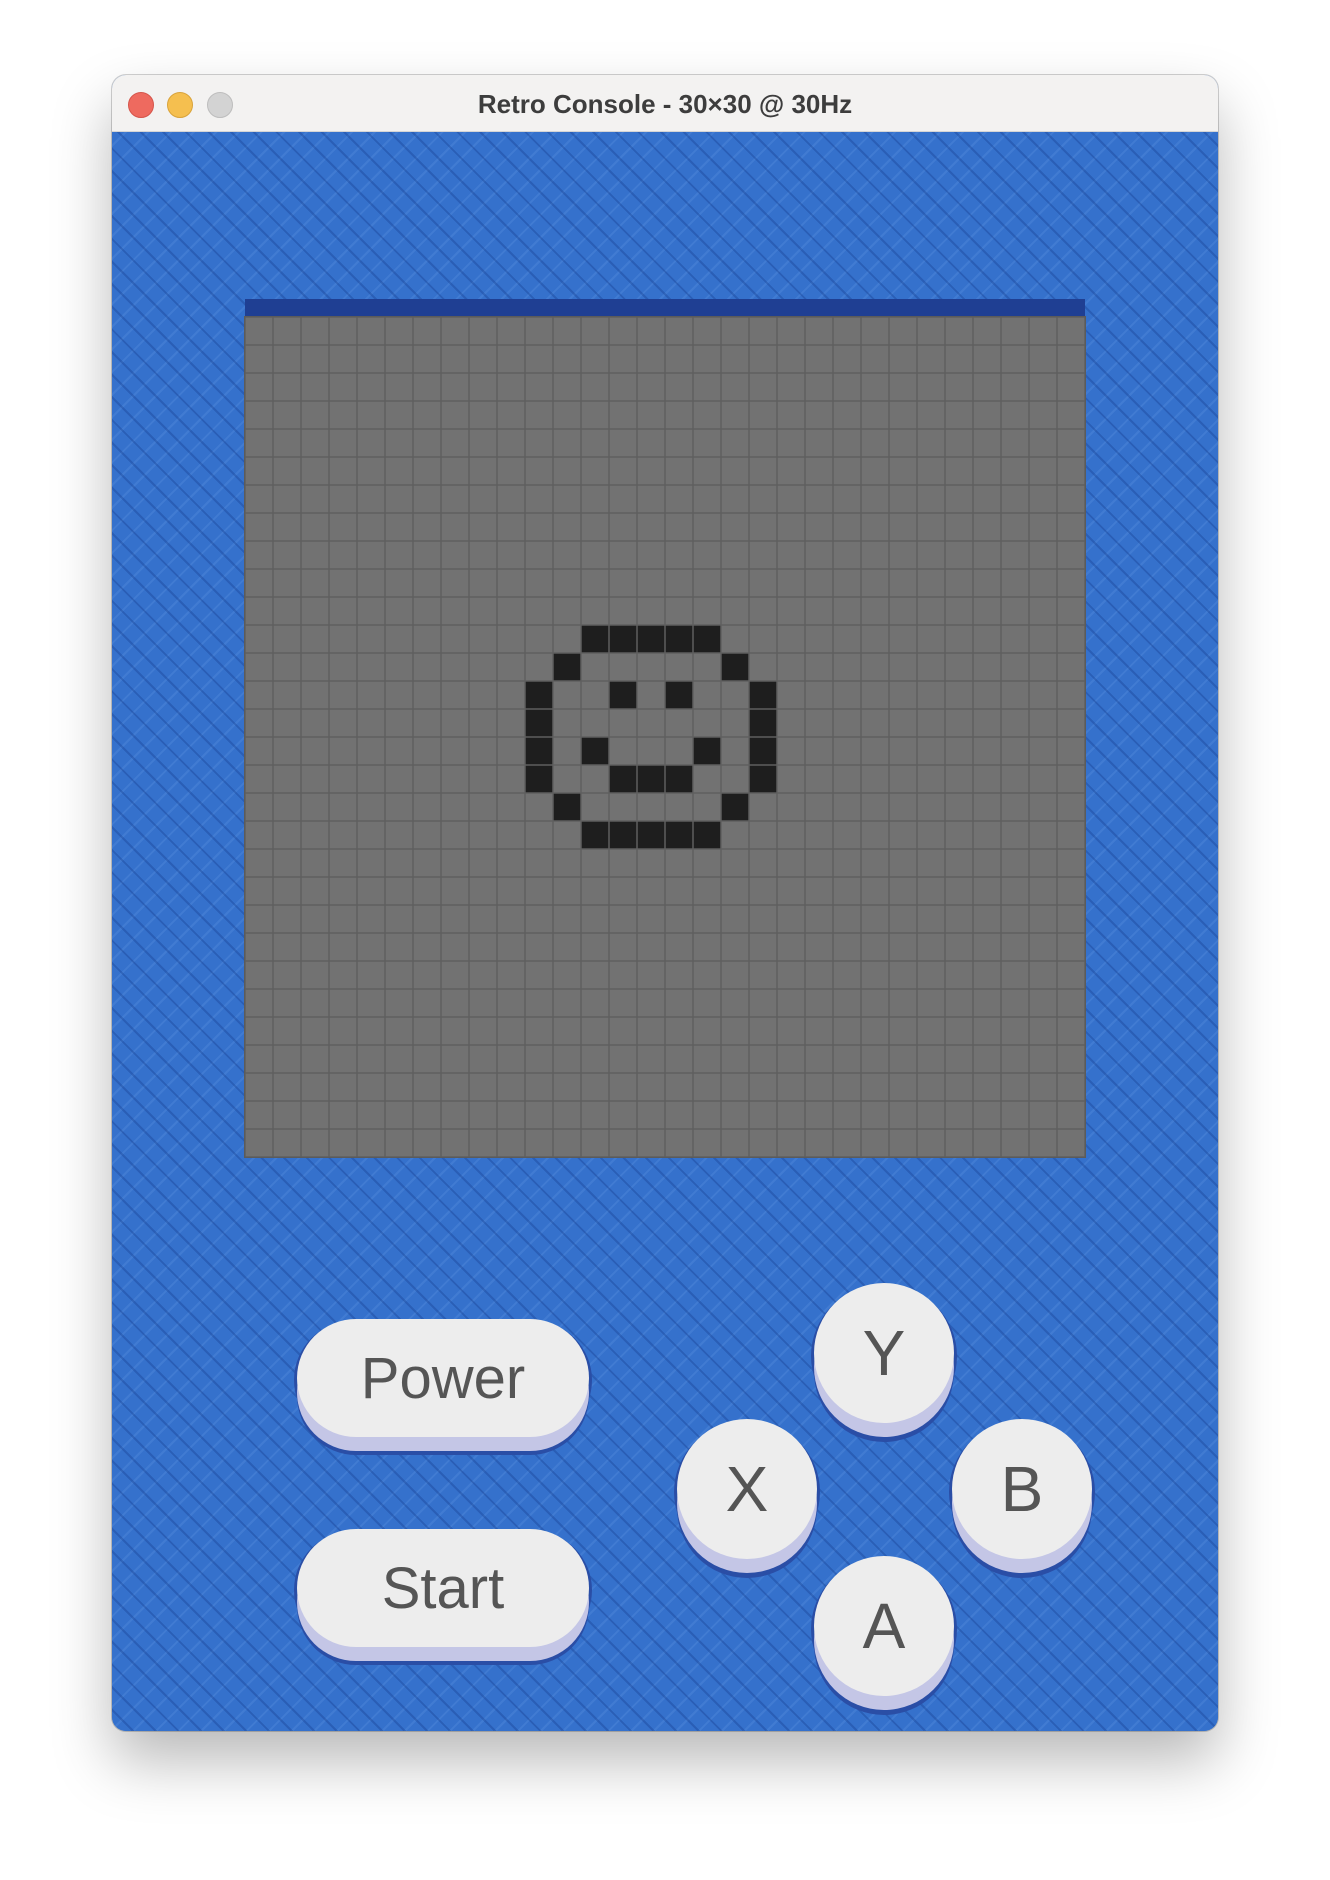  I want to click on title-bar: Retro Console - 30×30 @ 30Hz, so click(665, 103).